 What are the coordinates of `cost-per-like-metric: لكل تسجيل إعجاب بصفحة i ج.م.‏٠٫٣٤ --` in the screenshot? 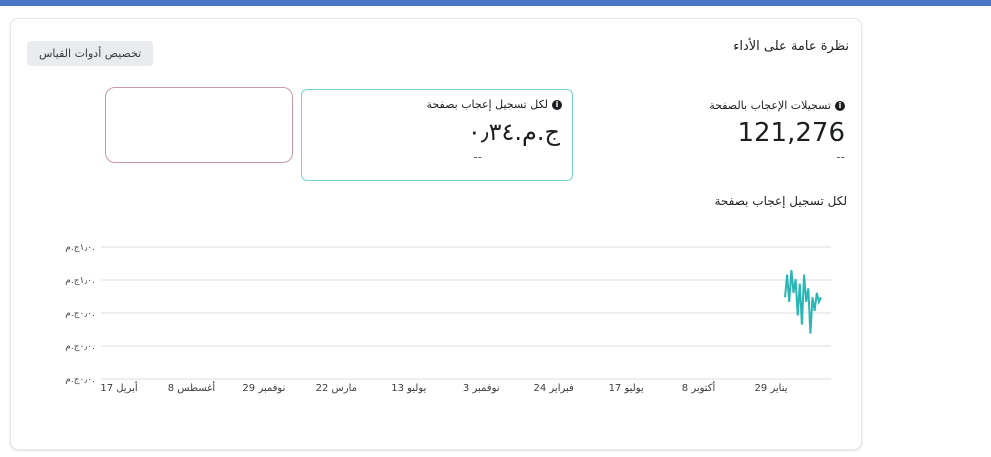 It's located at (437, 135).